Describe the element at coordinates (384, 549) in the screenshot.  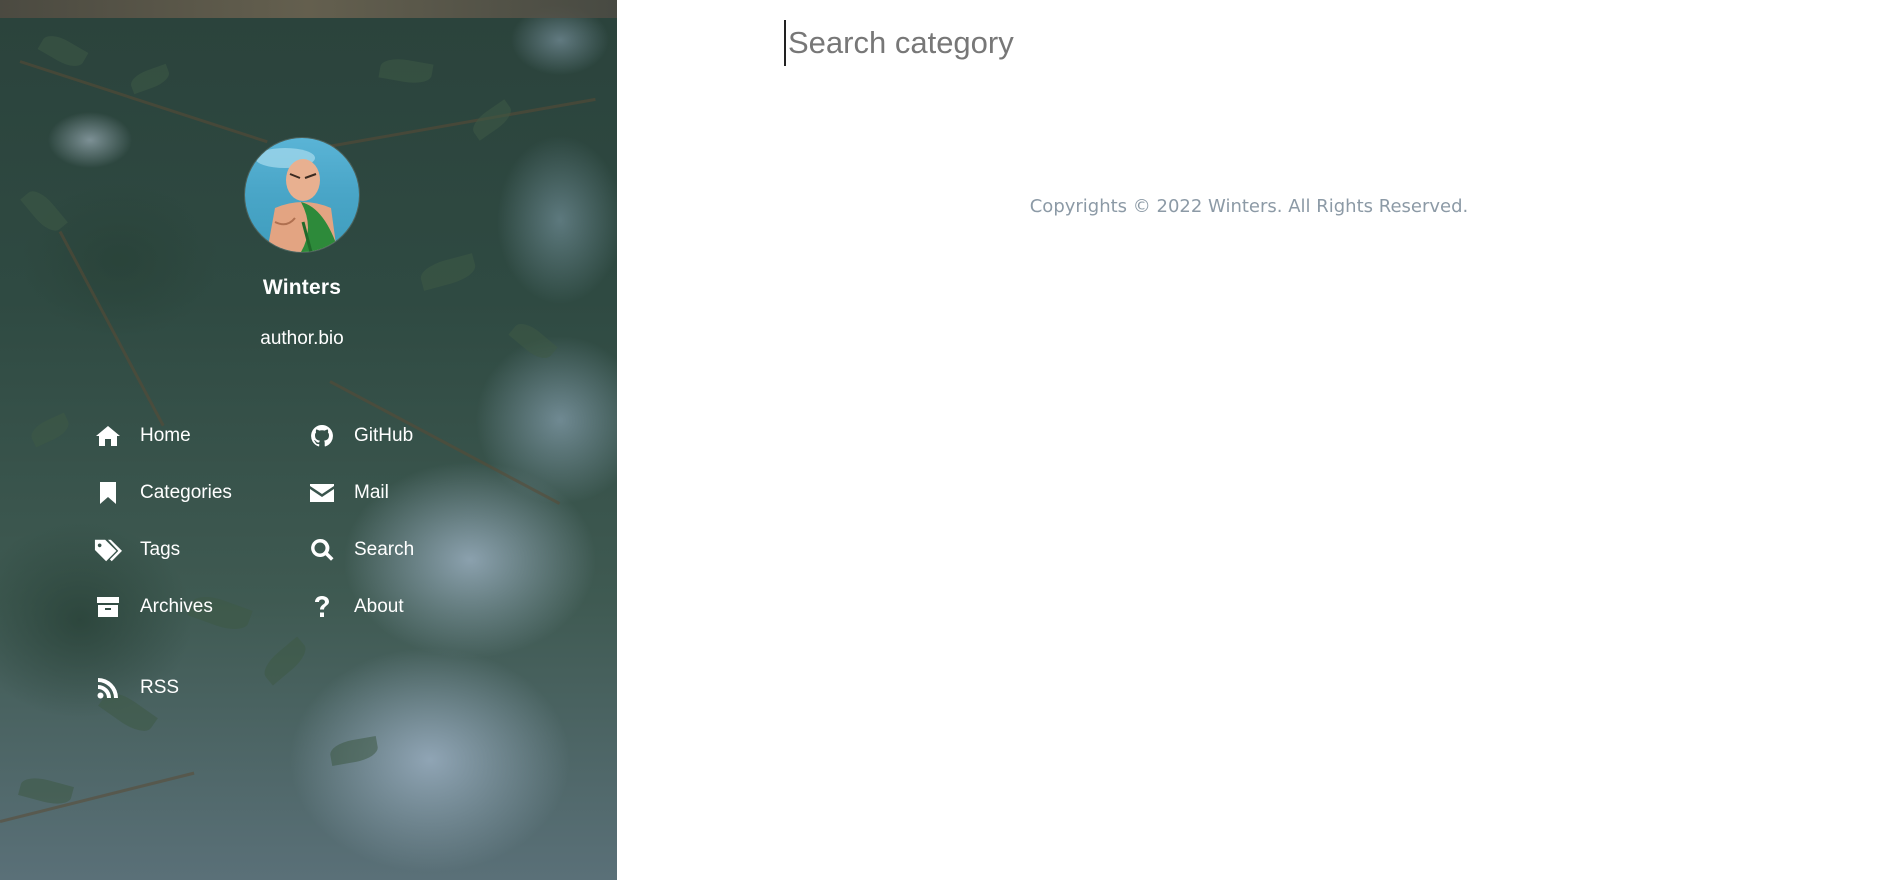
I see `nav-item-label: Search` at that location.